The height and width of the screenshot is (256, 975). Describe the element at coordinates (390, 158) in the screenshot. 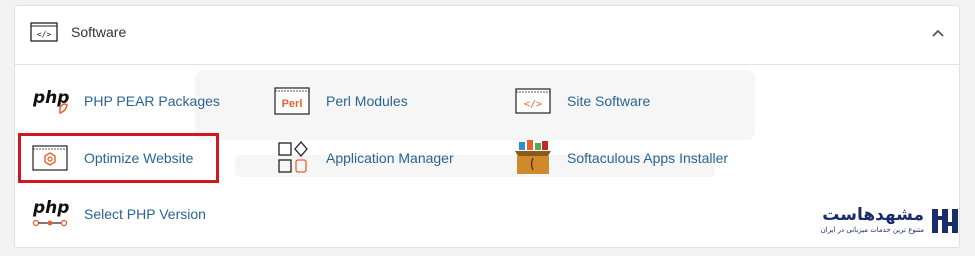

I see `item-label: Application Manager` at that location.